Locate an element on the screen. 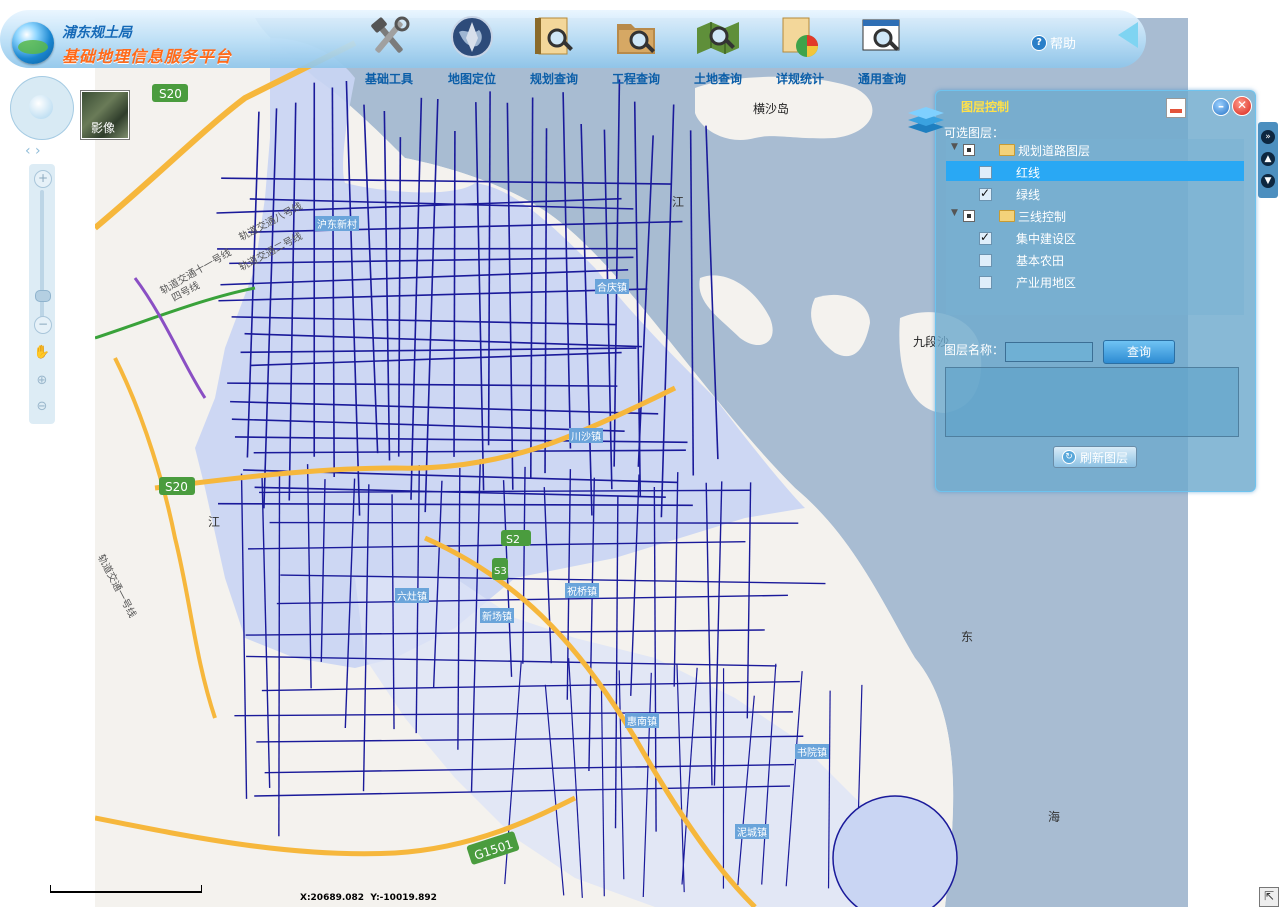 This screenshot has width=1281, height=909. zoom-in-icon: + is located at coordinates (43, 179).